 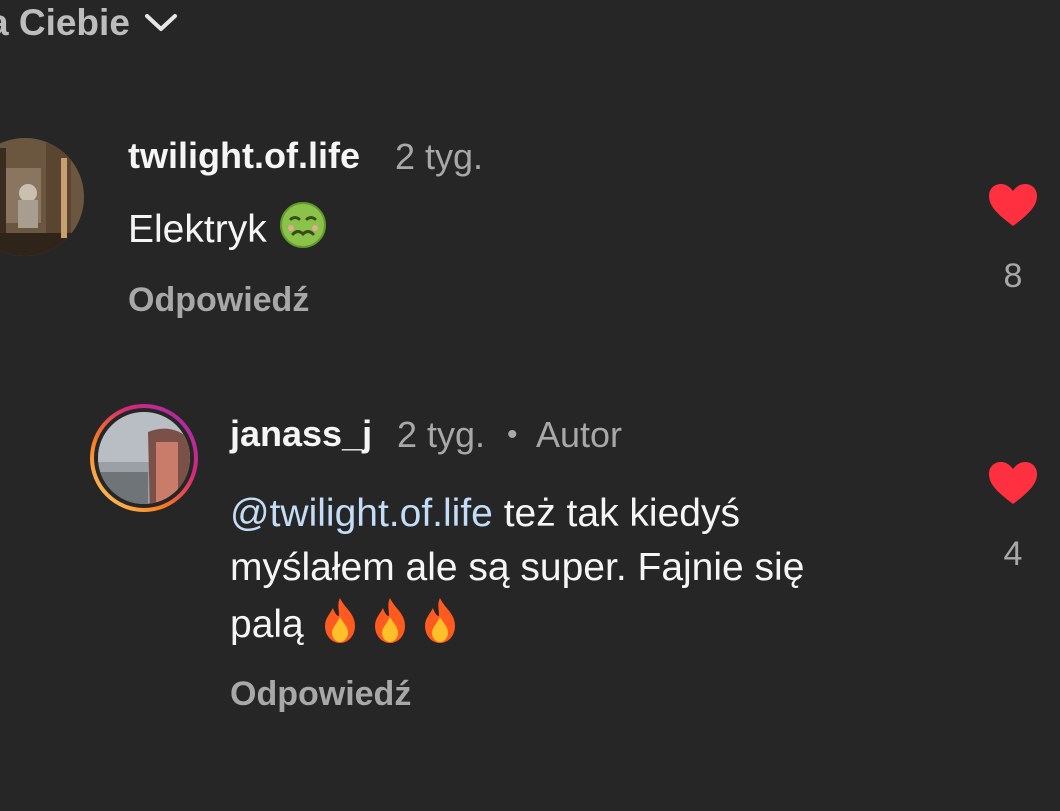 What do you see at coordinates (1013, 276) in the screenshot?
I see `like-count: 8` at bounding box center [1013, 276].